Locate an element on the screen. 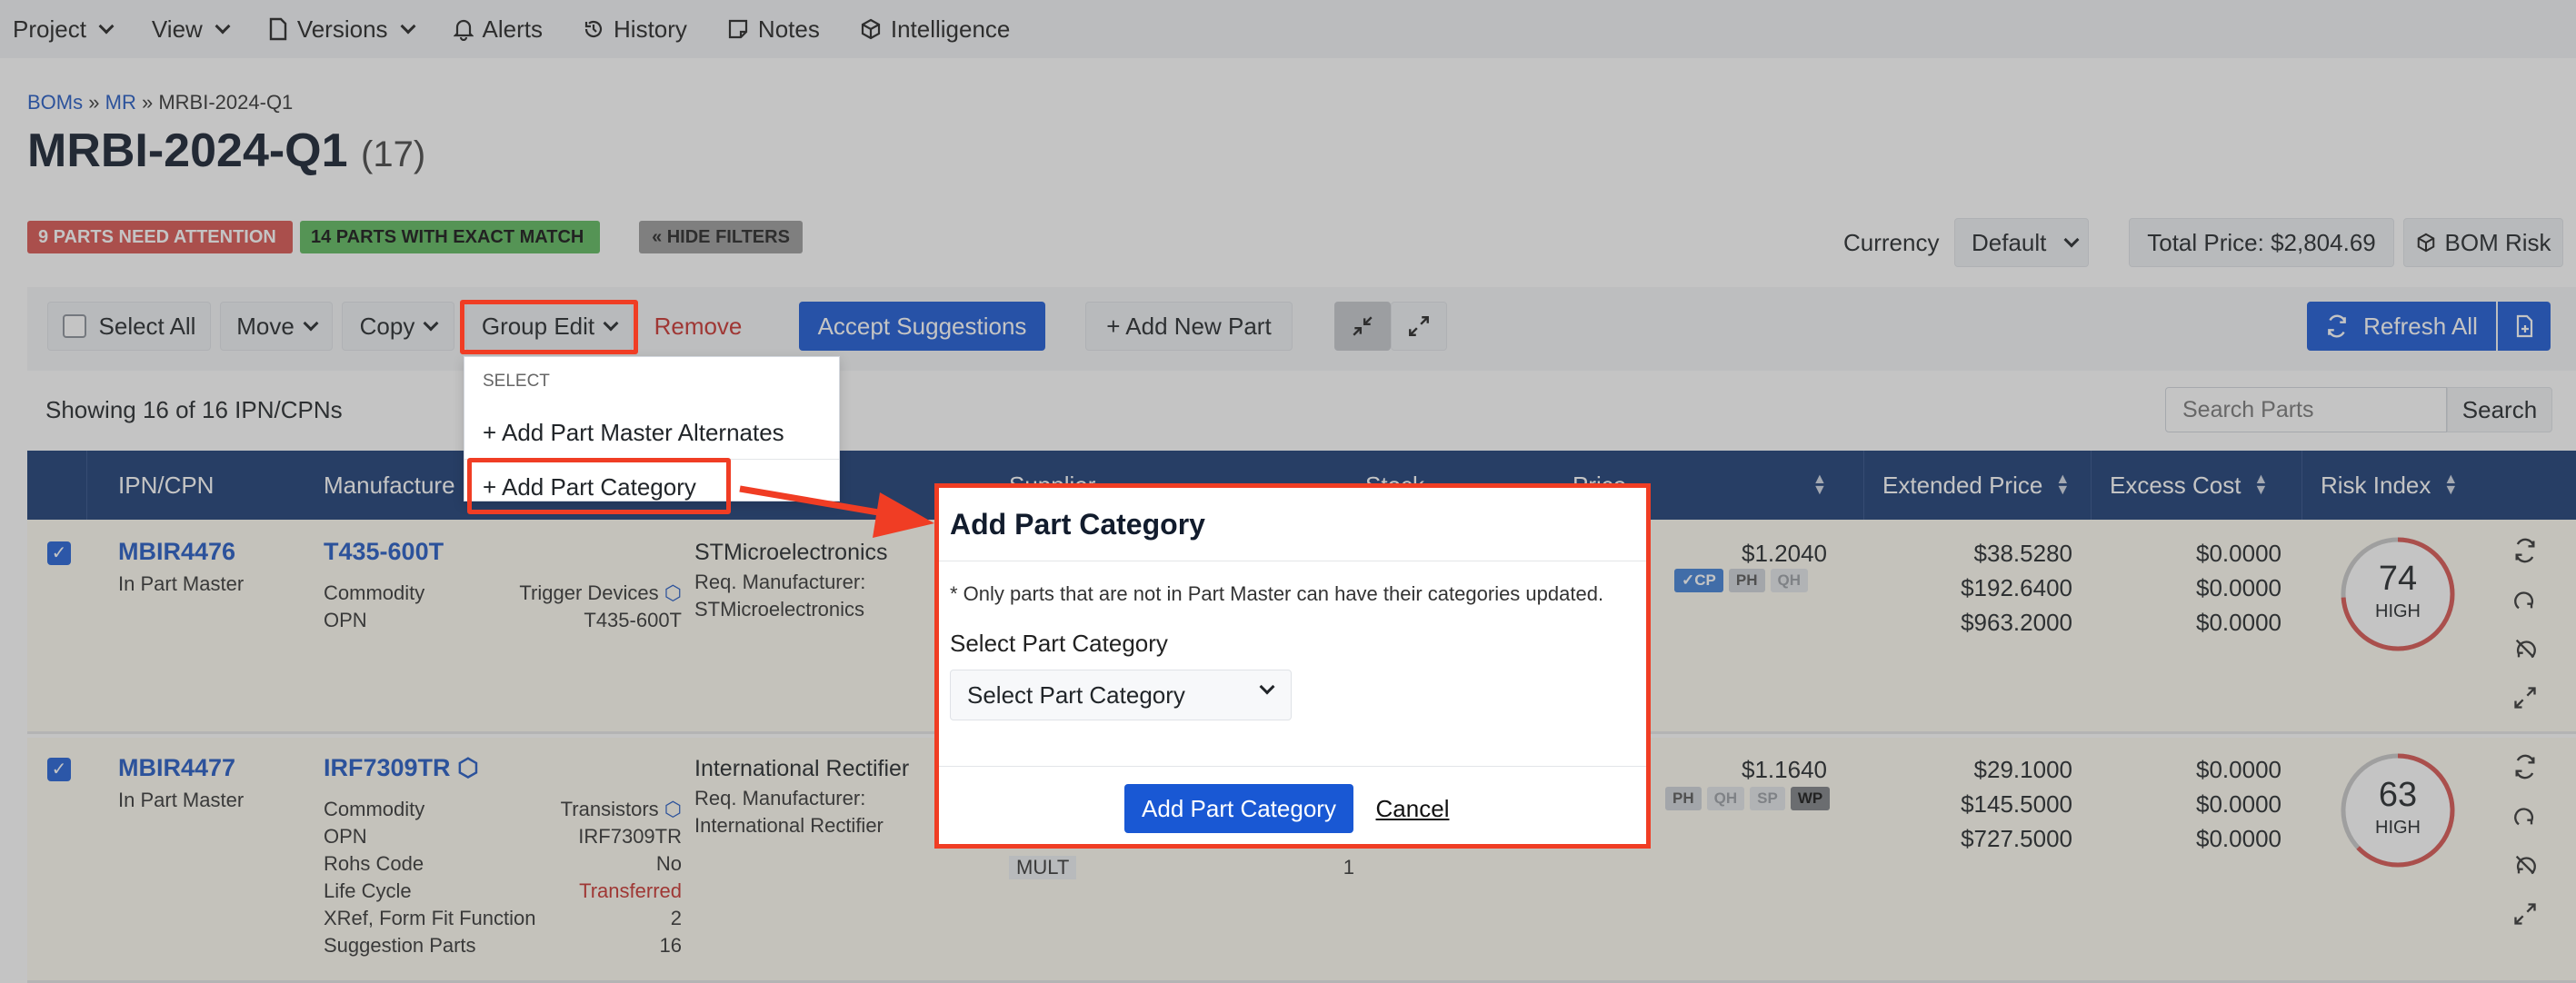 This screenshot has height=983, width=2576. highlight-group-edit is located at coordinates (549, 327).